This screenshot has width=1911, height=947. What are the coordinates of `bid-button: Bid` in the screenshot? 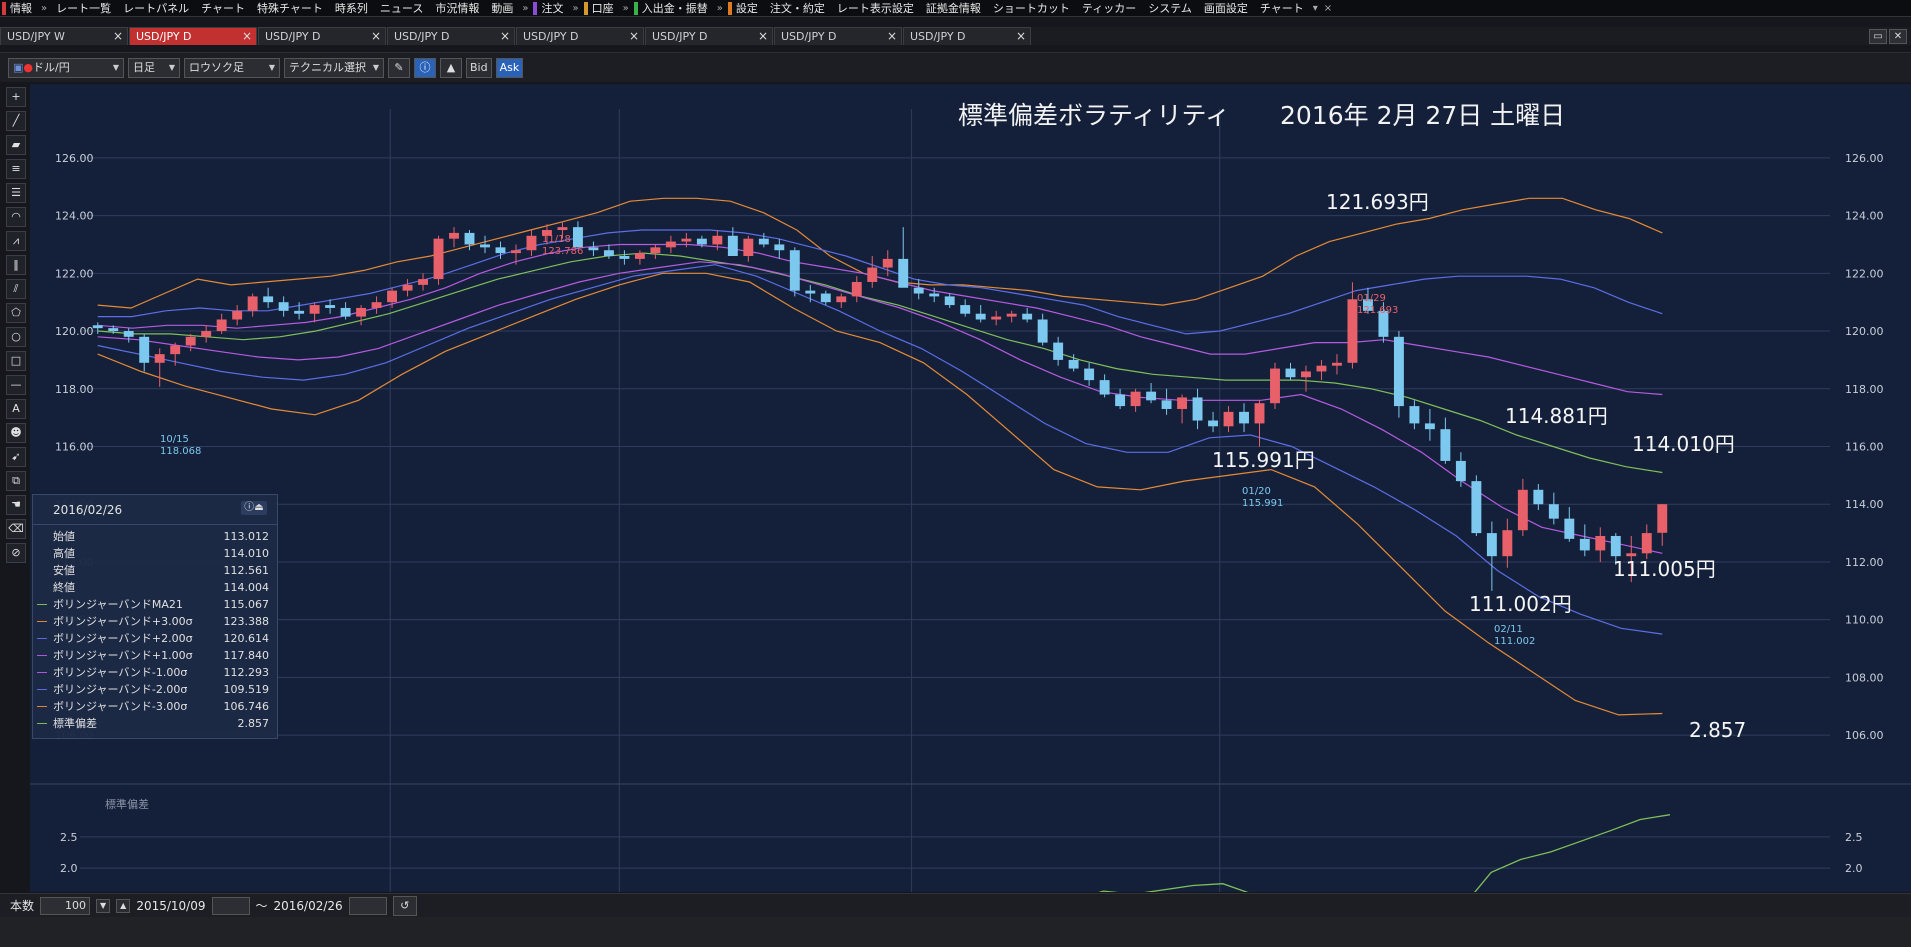 It's located at (479, 67).